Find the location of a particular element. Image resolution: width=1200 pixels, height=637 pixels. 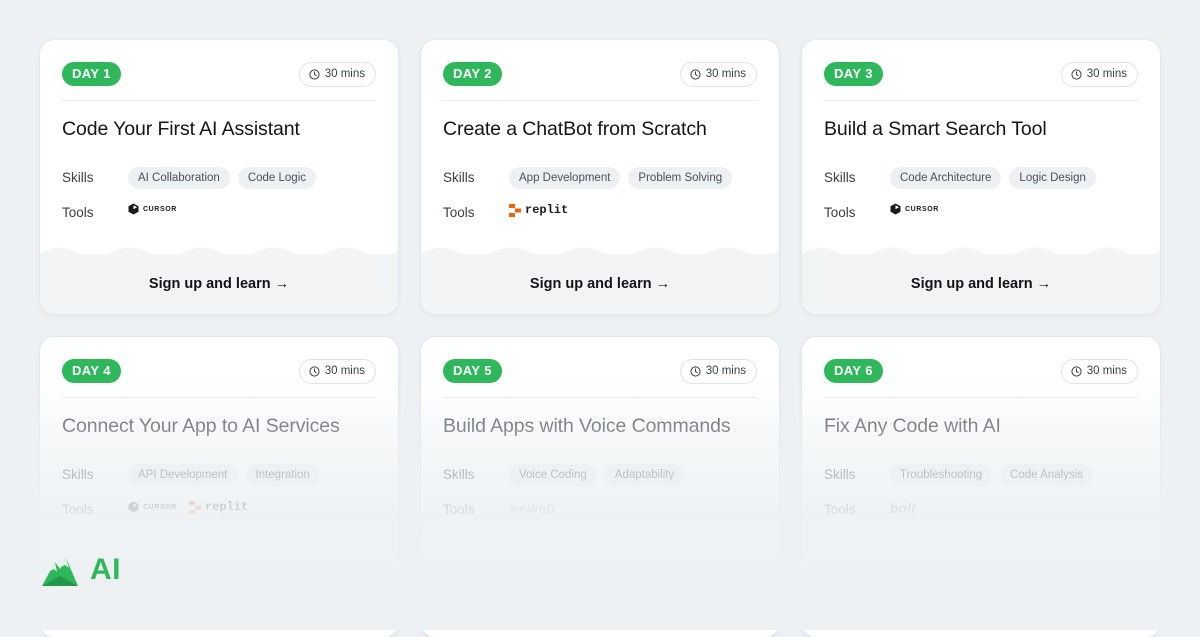

skills-list: Code Architecture Logic Design is located at coordinates (993, 178).